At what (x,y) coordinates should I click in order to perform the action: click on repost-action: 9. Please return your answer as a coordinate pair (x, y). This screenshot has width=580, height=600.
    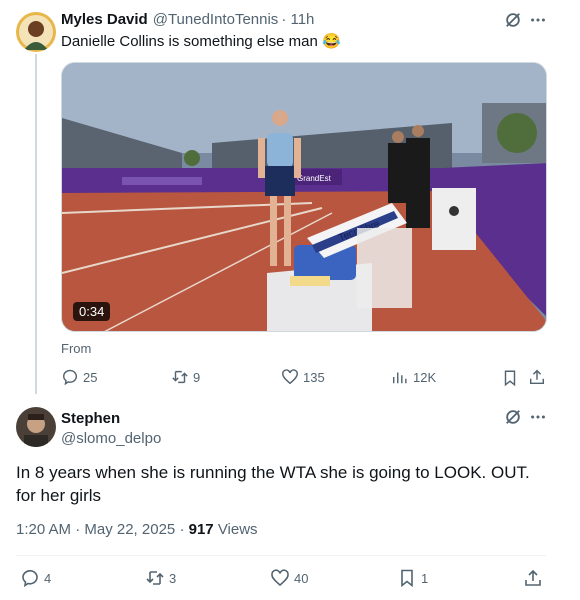
    Looking at the image, I should click on (185, 377).